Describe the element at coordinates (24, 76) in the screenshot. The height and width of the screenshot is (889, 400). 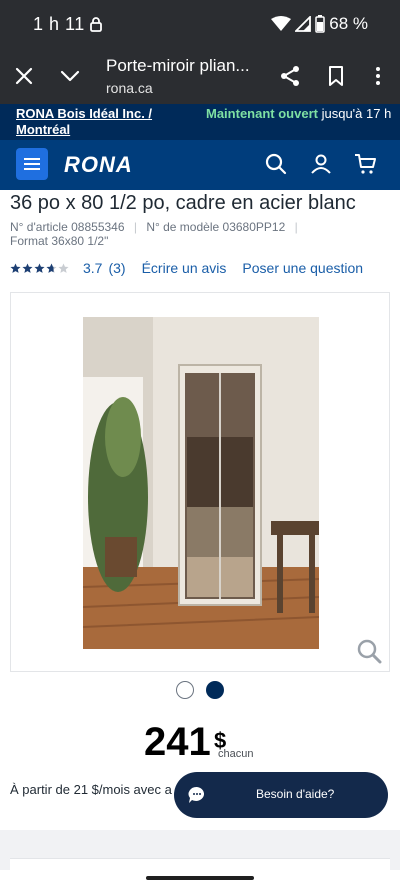
I see `close-icon` at that location.